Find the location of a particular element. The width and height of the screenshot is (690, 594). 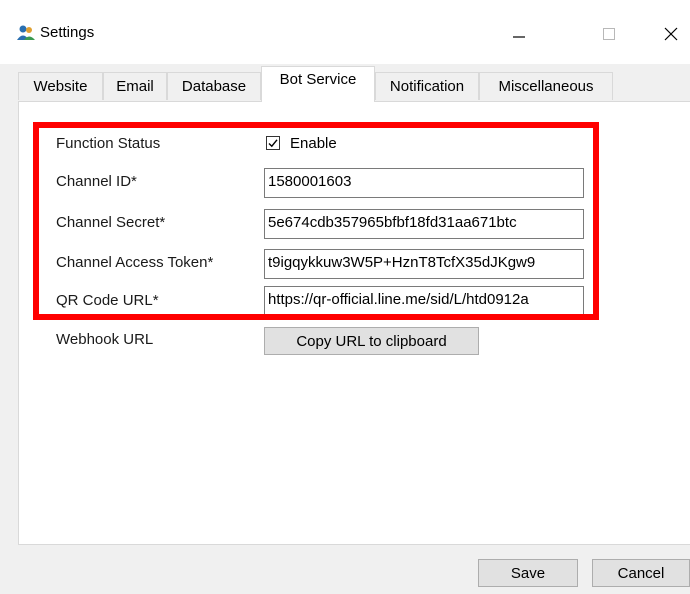

channel-id-input: 1580001603 is located at coordinates (424, 183).